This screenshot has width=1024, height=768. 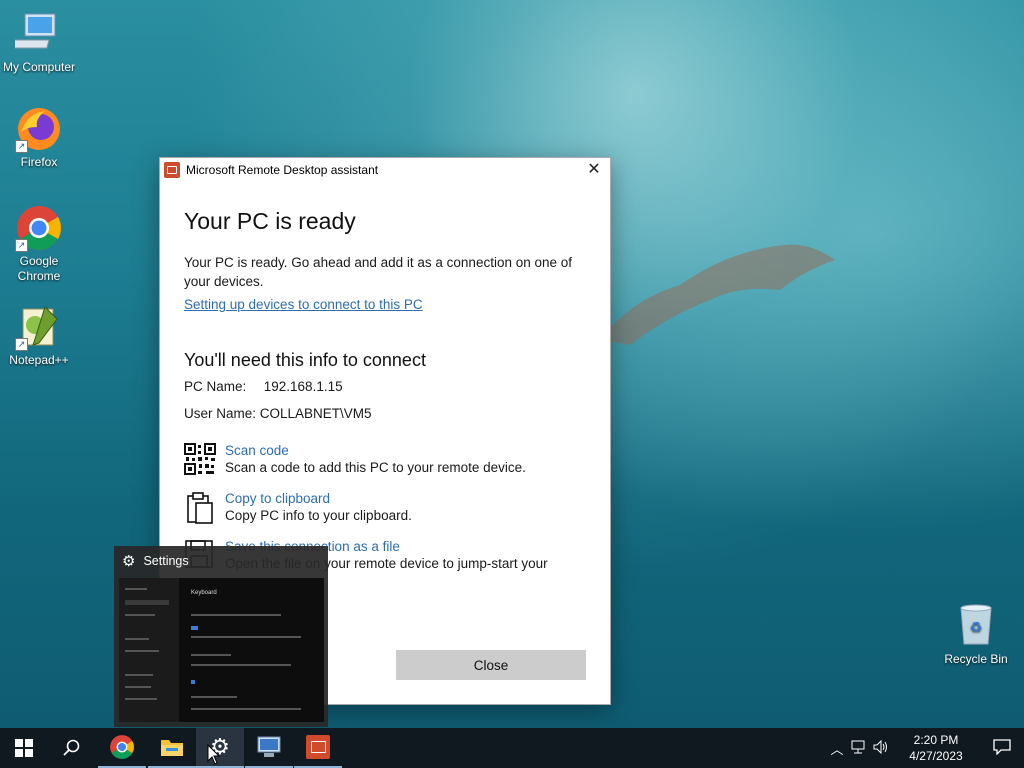 I want to click on scan-code-link: Scan code, so click(x=375, y=450).